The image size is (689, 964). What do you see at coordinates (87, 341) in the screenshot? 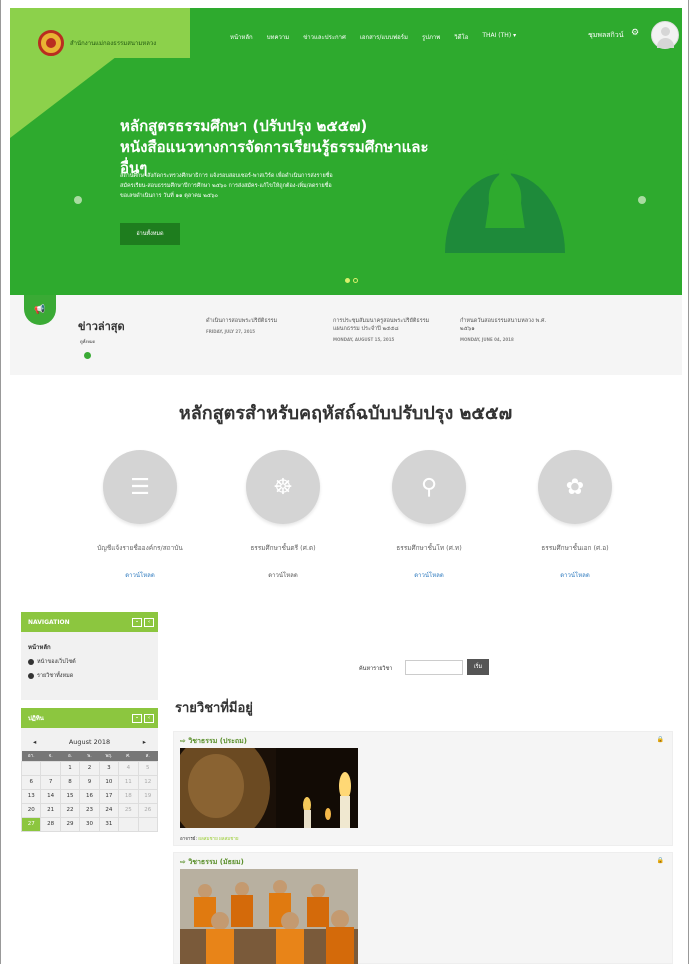
I see `news-view-all: ดูทั้งหมด` at bounding box center [87, 341].